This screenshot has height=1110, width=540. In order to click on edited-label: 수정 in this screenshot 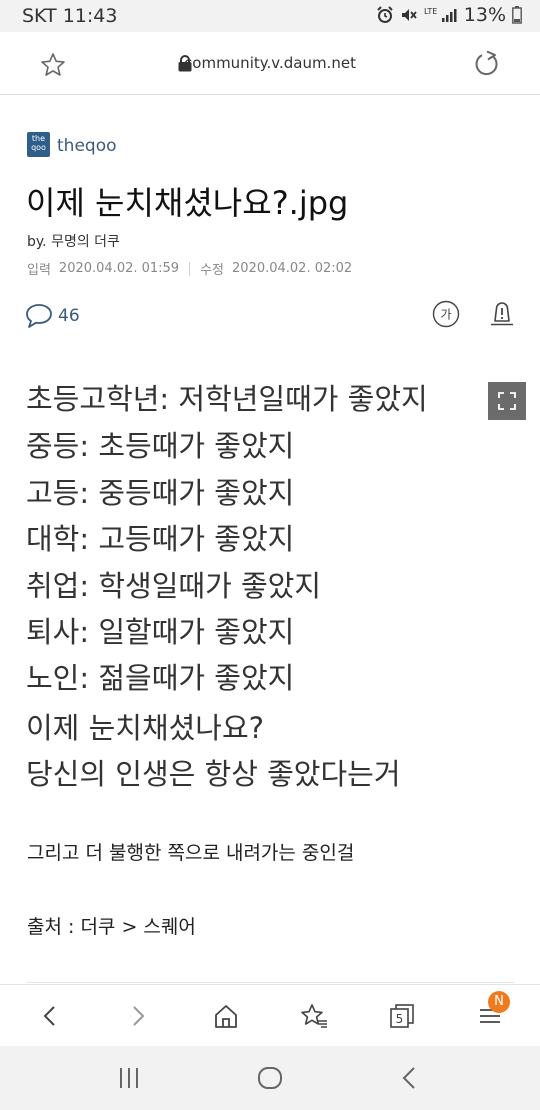, I will do `click(212, 270)`.